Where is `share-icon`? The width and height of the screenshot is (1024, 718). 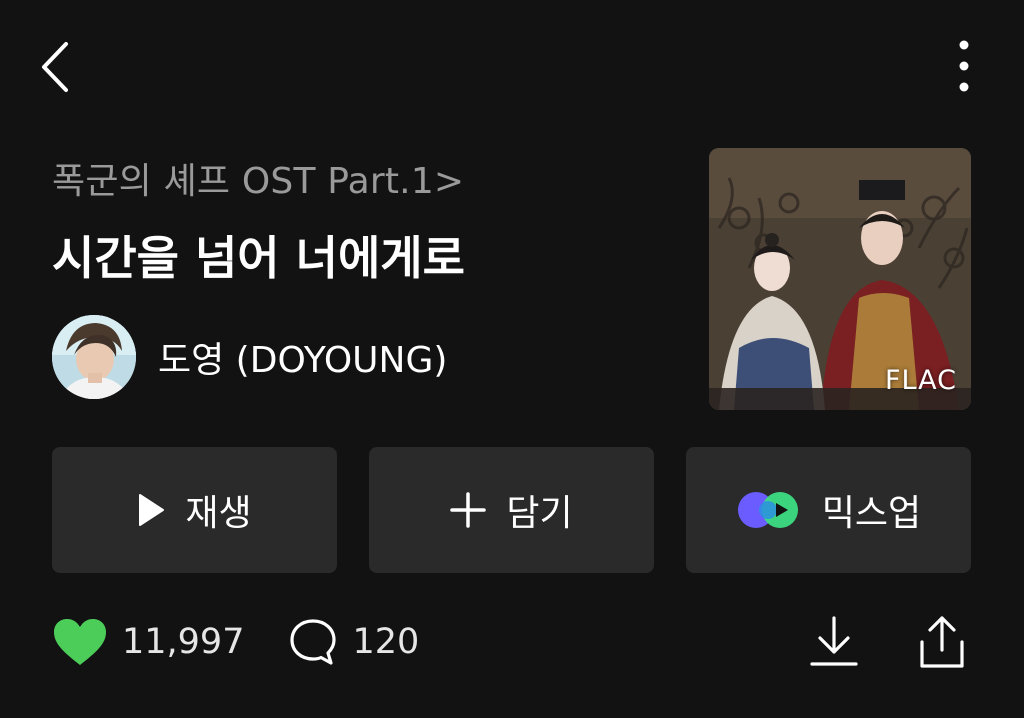 share-icon is located at coordinates (942, 642).